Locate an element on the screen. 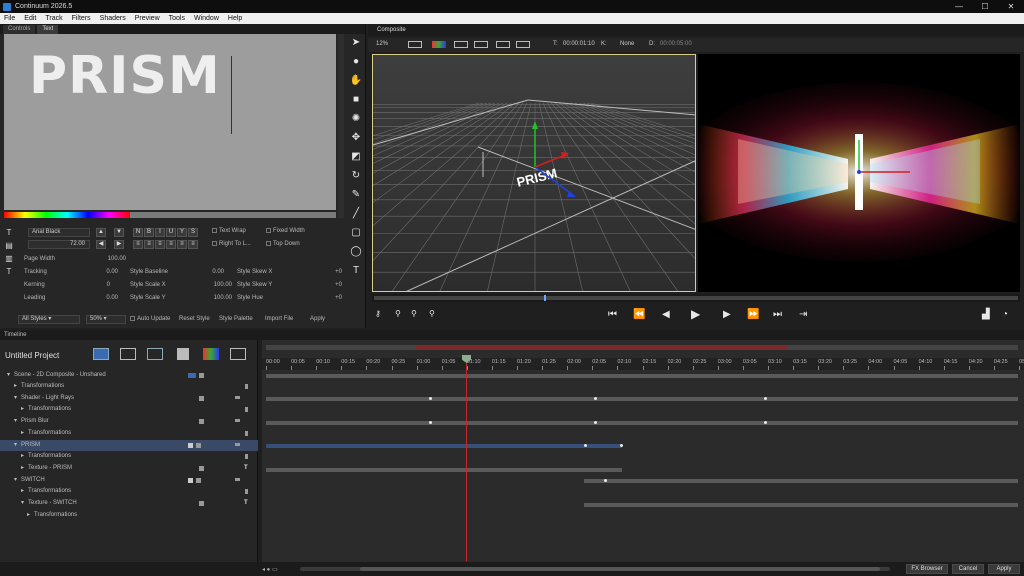 The image size is (1024, 576). type-tool-icon: T is located at coordinates (356, 271).